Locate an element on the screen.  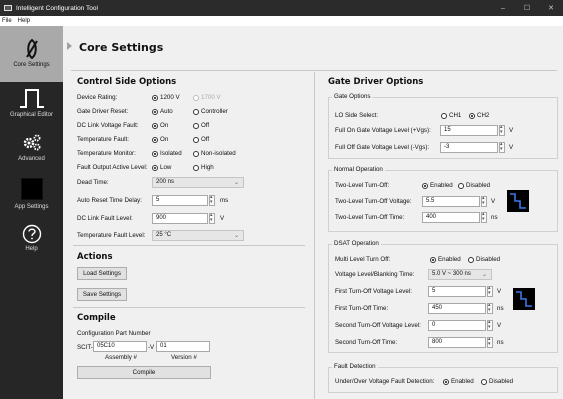
dc-link-fault-level-input: 900 is located at coordinates (180, 218).